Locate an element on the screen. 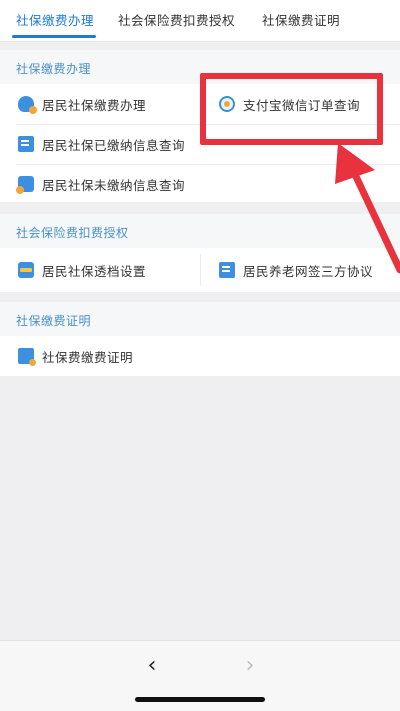  red-arrow-annotation is located at coordinates (367, 208).